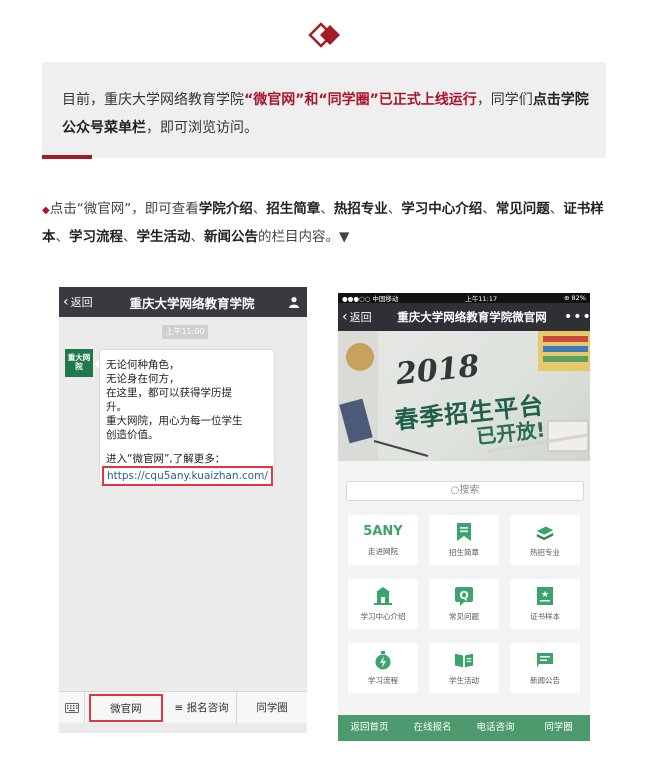  What do you see at coordinates (360, 100) in the screenshot?
I see `intro-highlight: “微官网”和“同学圈”已正式上线运行` at bounding box center [360, 100].